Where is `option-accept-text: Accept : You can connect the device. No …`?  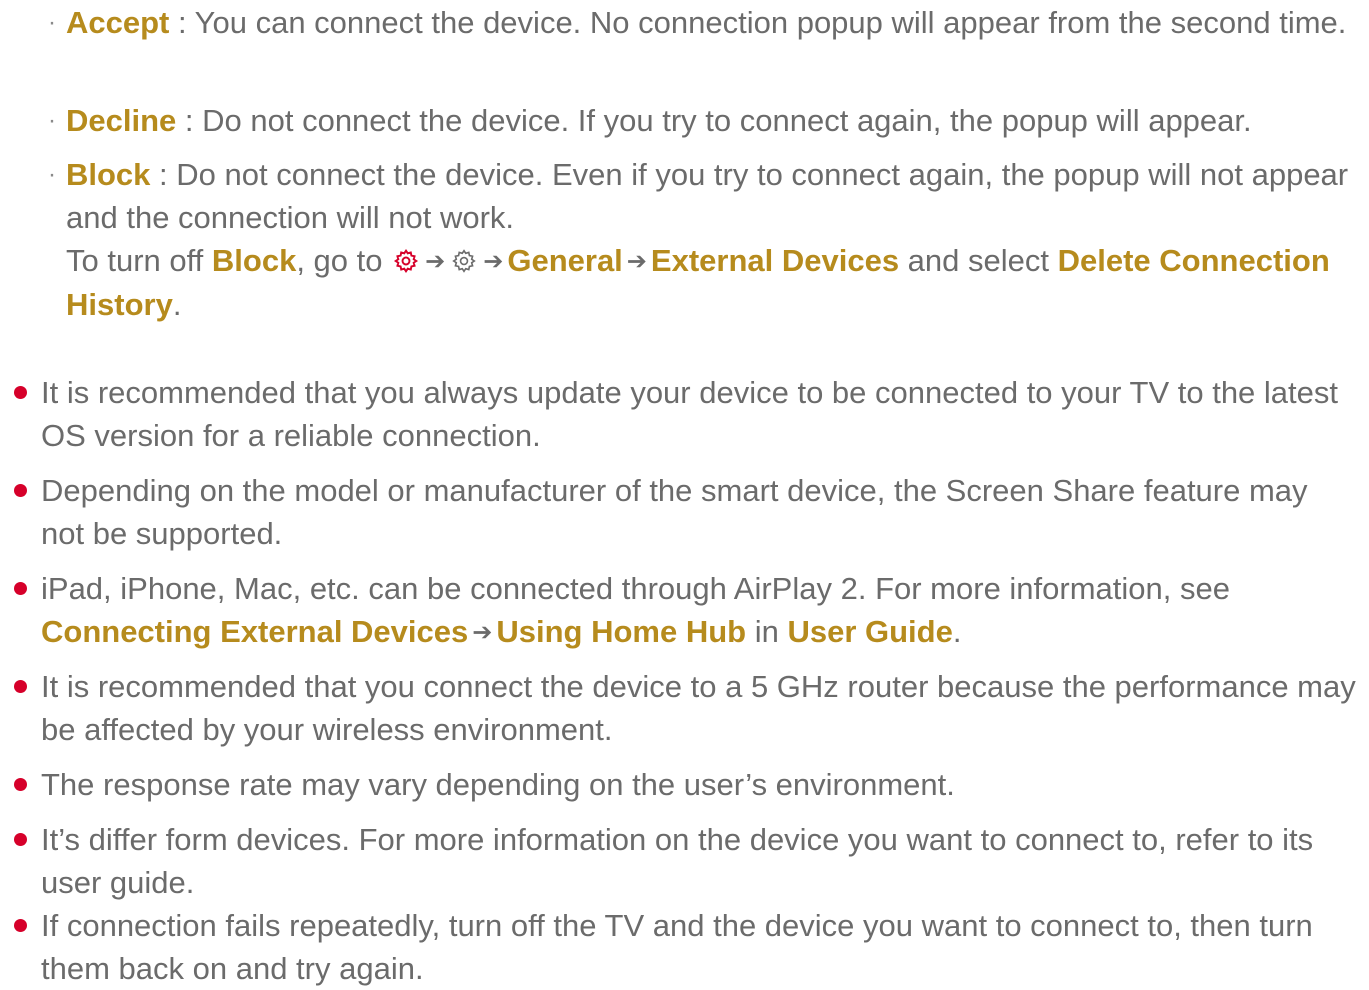 option-accept-text: Accept : You can connect the device. No … is located at coordinates (707, 22).